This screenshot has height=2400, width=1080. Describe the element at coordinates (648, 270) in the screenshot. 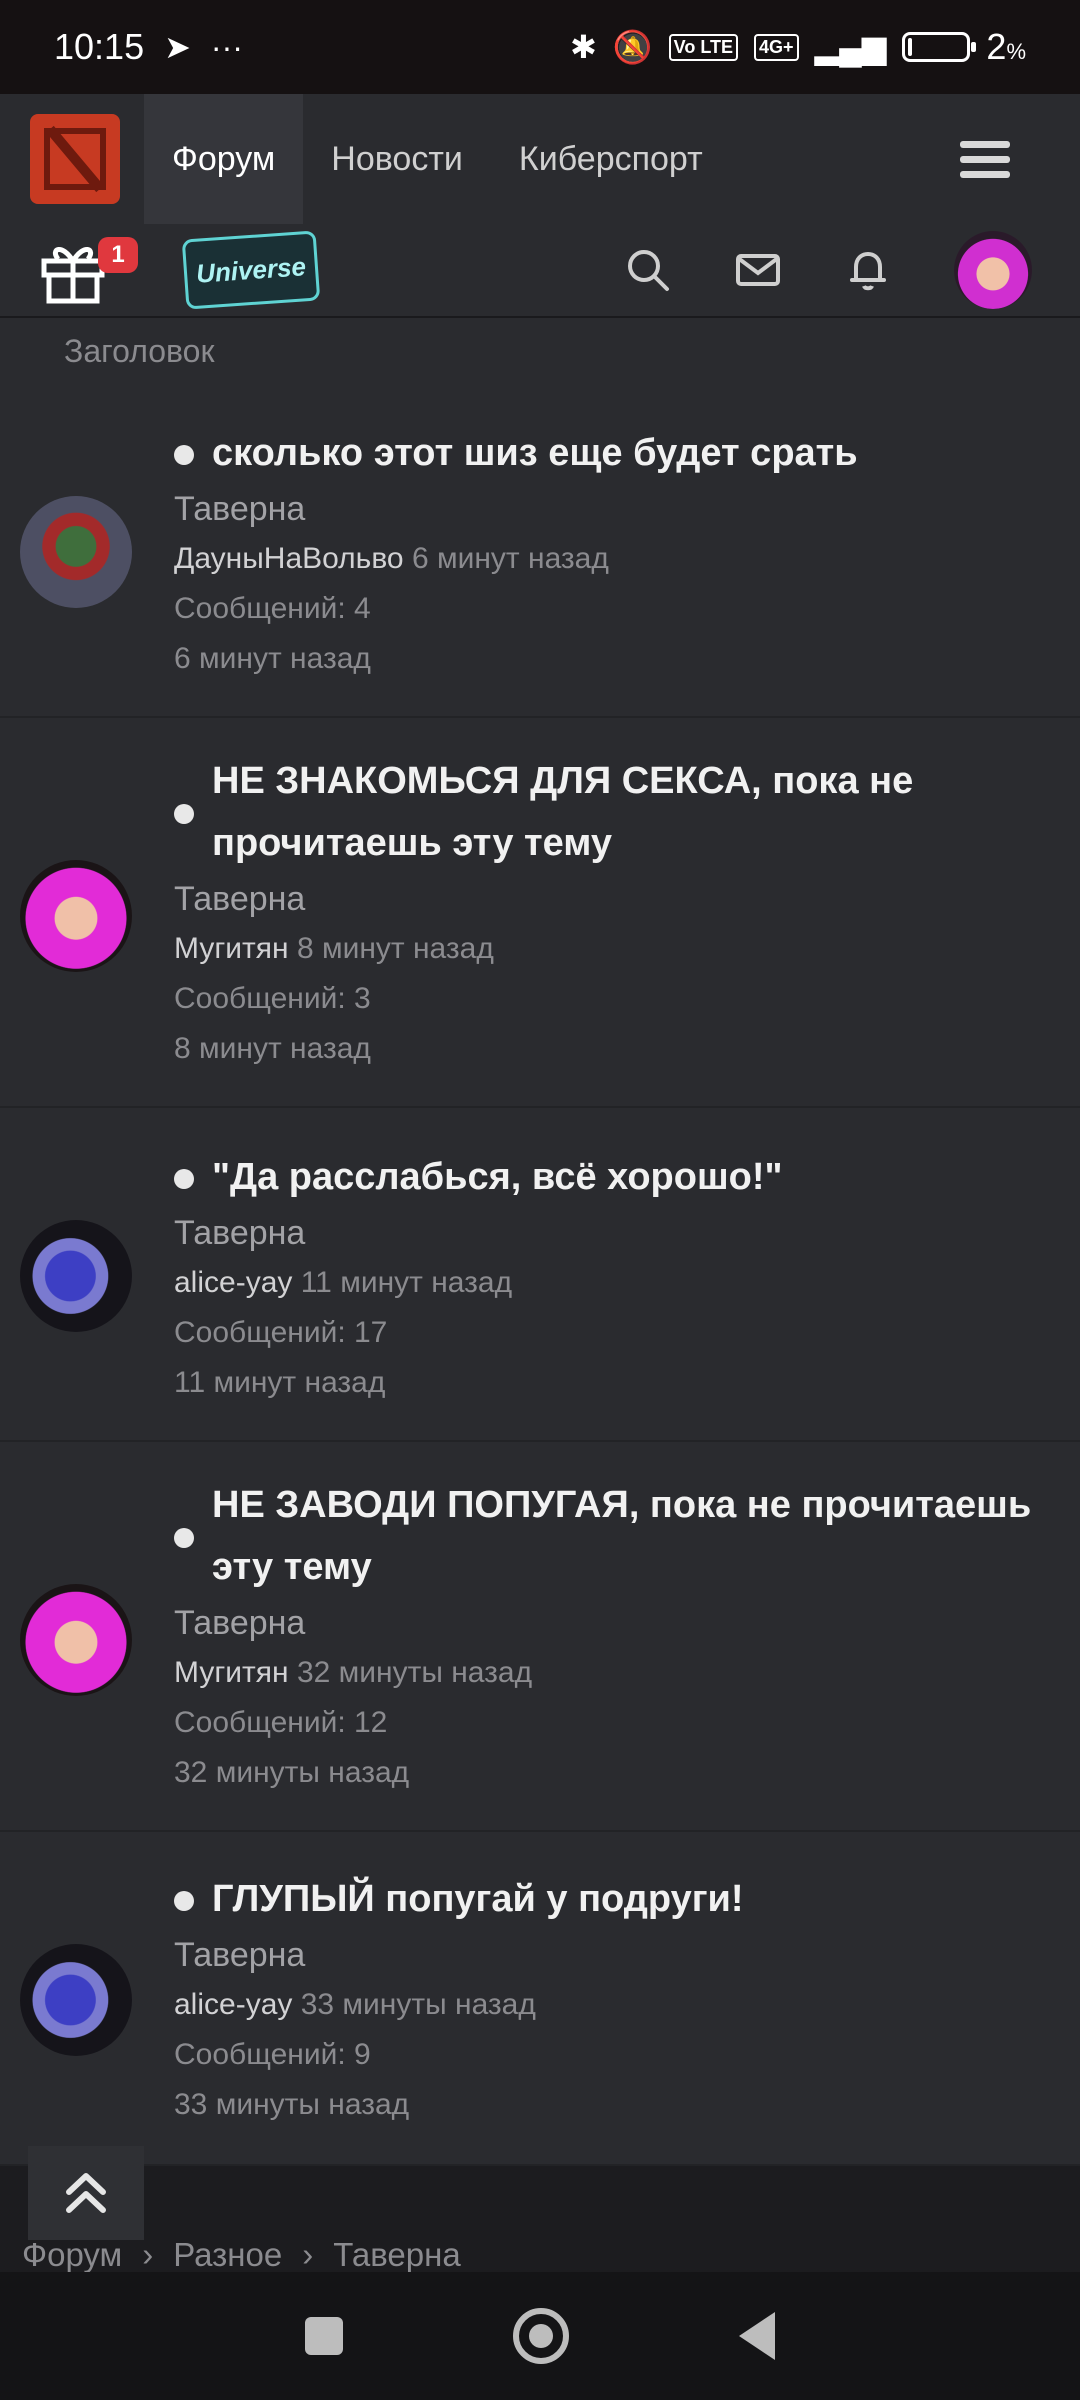

I see `search-icon` at that location.